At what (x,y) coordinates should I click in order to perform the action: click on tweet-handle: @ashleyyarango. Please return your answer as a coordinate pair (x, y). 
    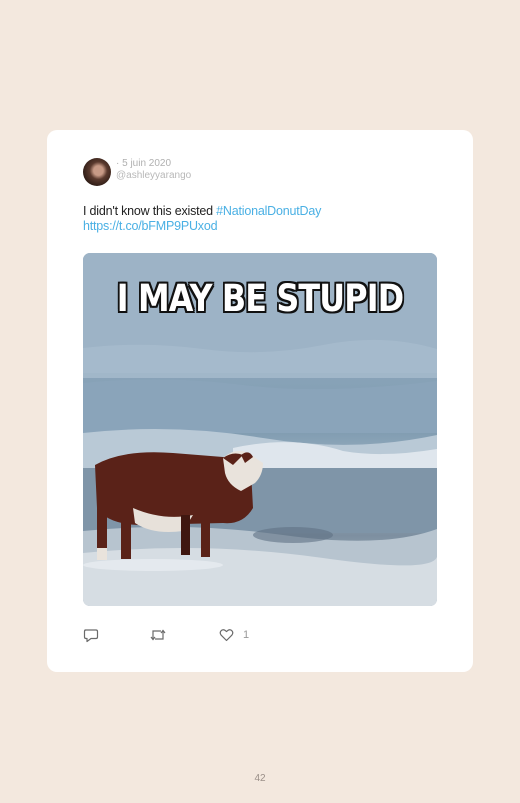
    Looking at the image, I should click on (153, 176).